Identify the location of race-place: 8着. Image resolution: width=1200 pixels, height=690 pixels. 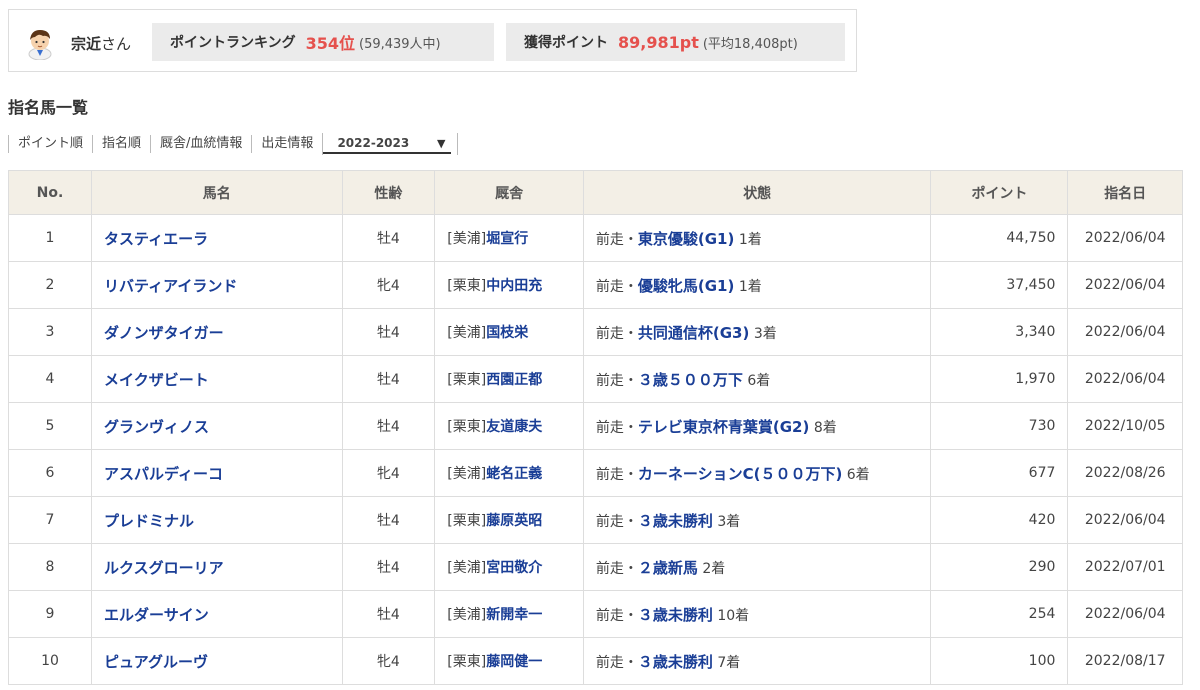
(825, 427).